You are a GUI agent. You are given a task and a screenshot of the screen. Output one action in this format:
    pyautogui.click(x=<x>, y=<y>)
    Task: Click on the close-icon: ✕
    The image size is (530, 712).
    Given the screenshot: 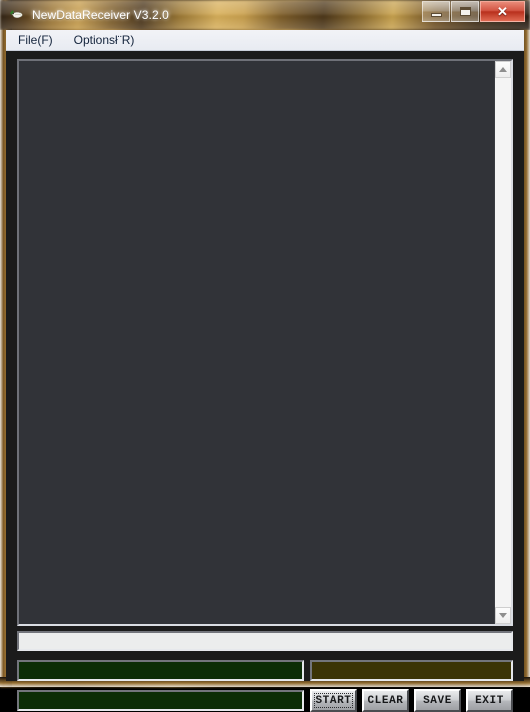 What is the action you would take?
    pyautogui.click(x=502, y=11)
    